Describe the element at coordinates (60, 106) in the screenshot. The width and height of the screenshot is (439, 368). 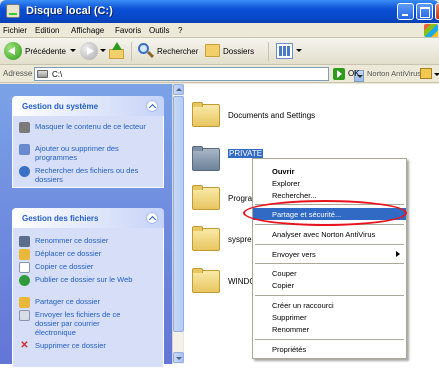
I see `system-tasks-title: Gestion du système` at that location.